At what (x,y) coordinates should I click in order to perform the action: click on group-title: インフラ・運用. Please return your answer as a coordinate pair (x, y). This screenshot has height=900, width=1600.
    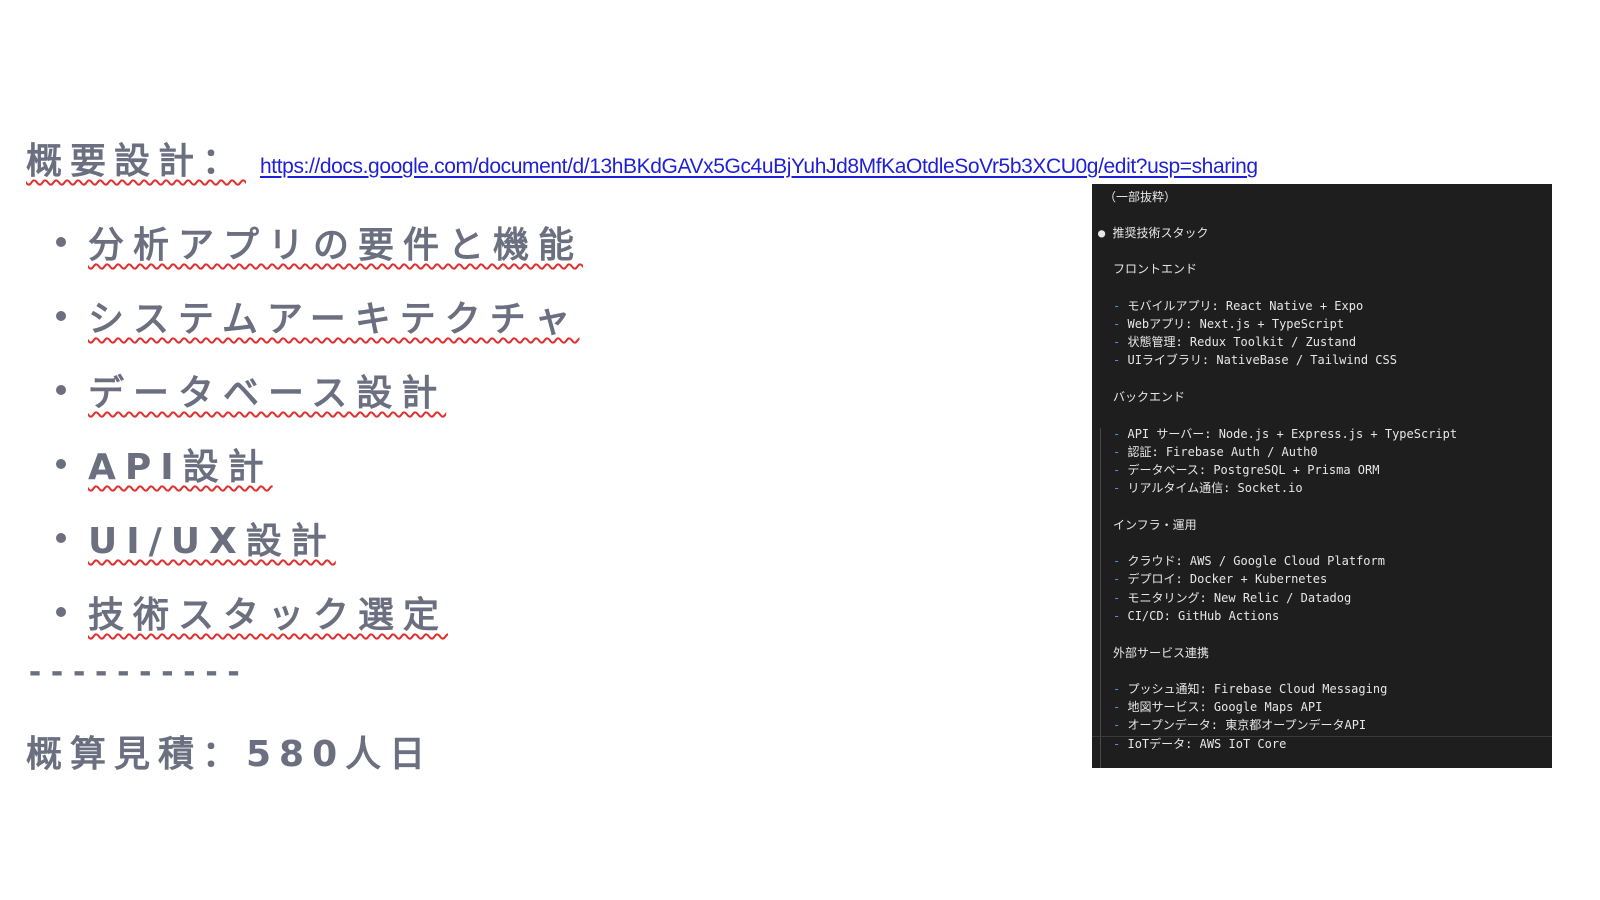
    Looking at the image, I should click on (1155, 525).